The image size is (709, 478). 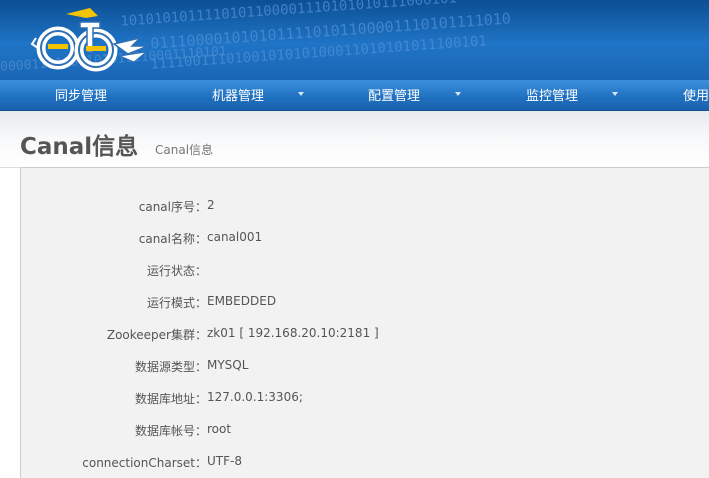 I want to click on detail-label: canal序号：, so click(x=172, y=207).